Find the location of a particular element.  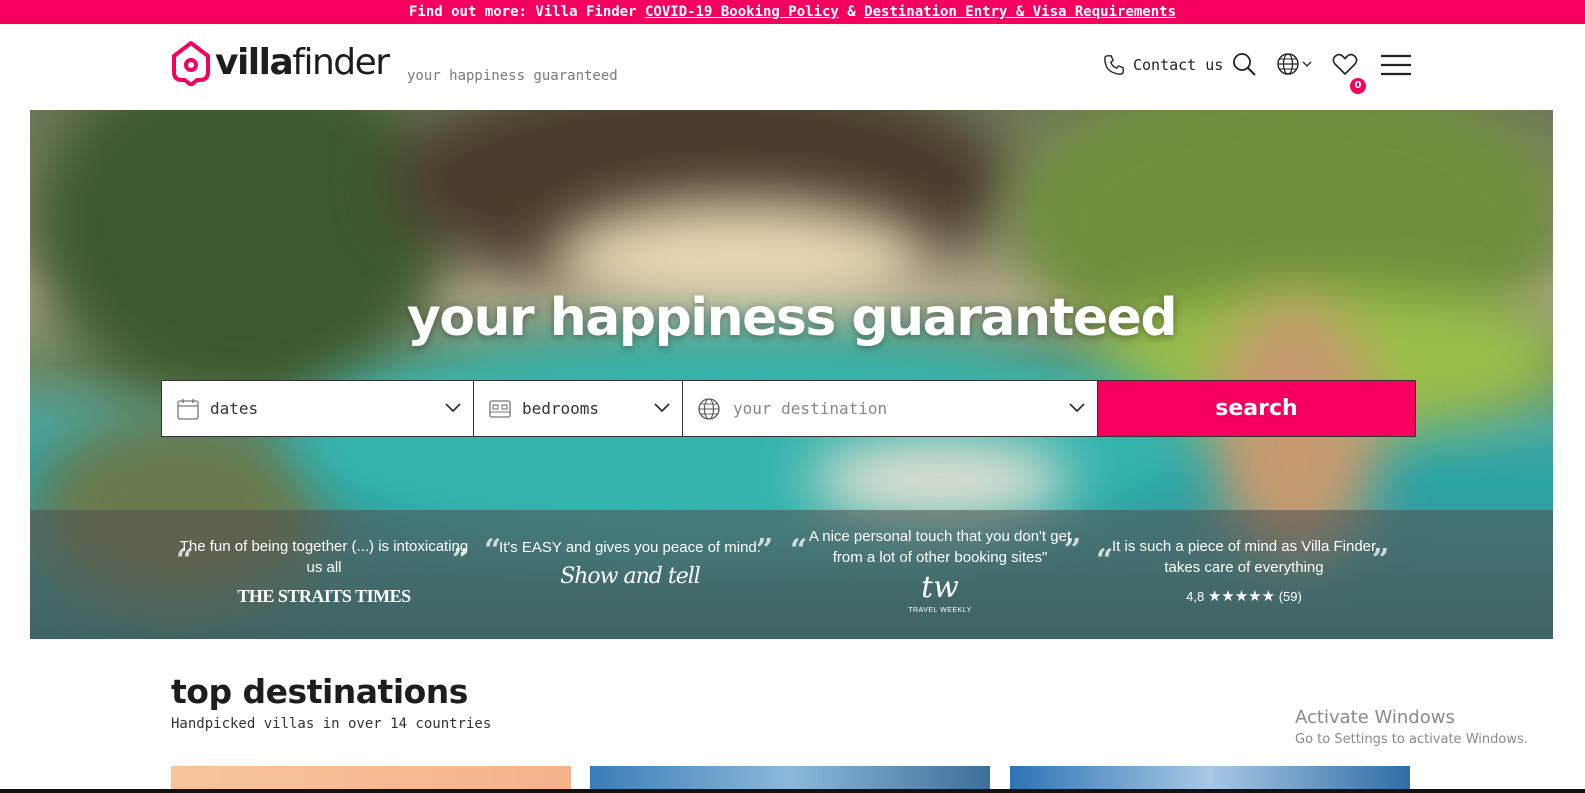

travel-weekly-logo: tw is located at coordinates (940, 587).